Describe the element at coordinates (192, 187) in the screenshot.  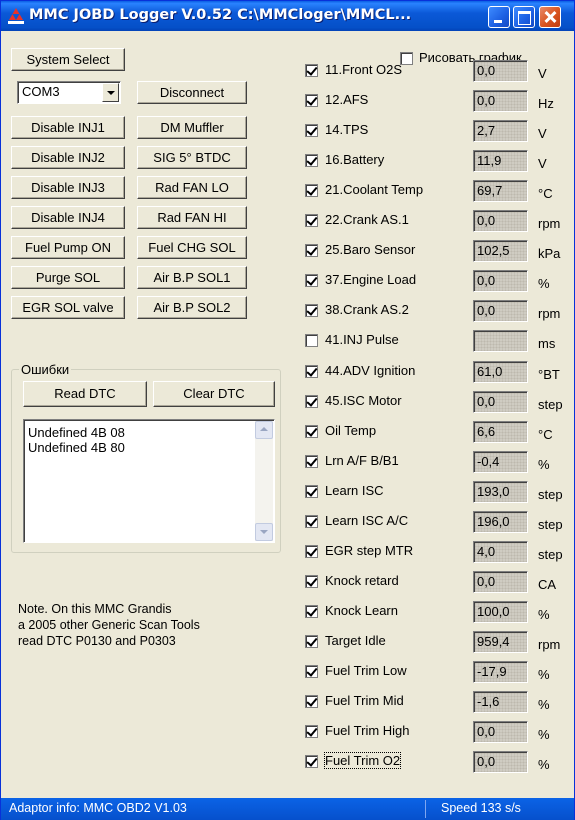
I see `rad-fan-lo-button: Rad FAN LO` at that location.